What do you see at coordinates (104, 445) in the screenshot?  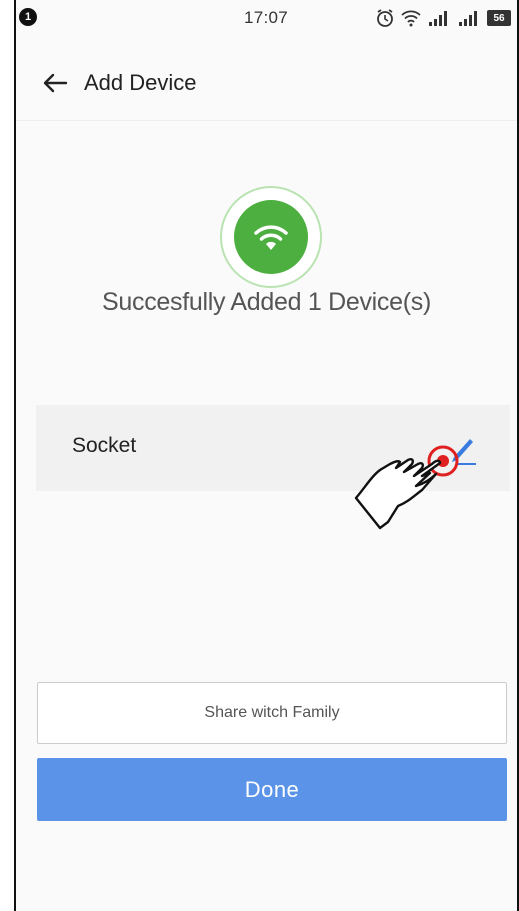 I see `device-name: Socket` at bounding box center [104, 445].